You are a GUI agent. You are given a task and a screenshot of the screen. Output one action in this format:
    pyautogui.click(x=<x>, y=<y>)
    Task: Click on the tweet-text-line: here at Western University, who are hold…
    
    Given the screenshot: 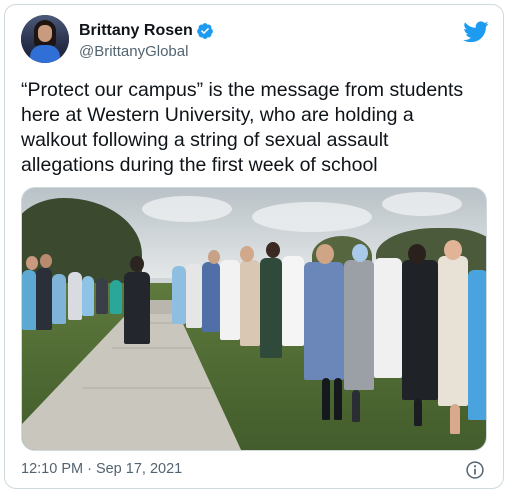 What is the action you would take?
    pyautogui.click(x=217, y=115)
    